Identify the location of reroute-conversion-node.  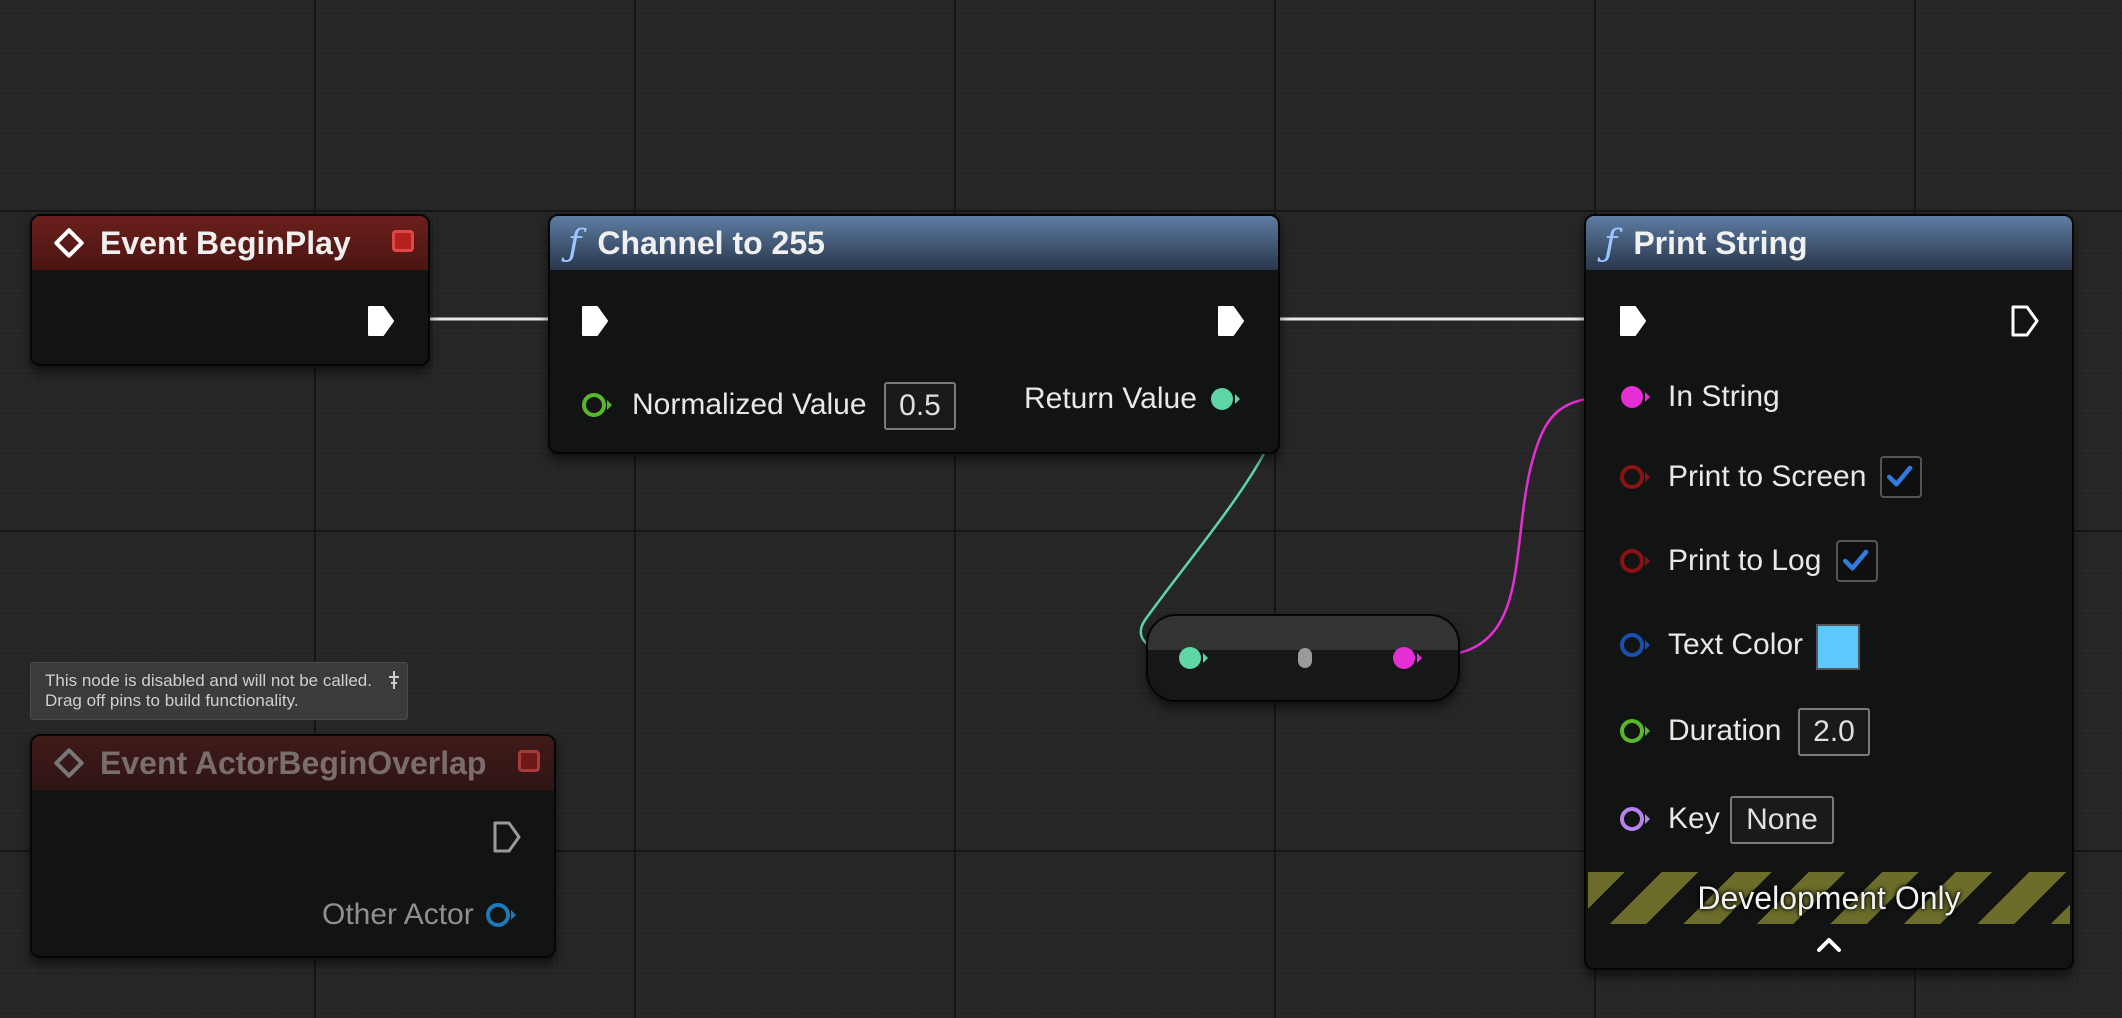
(1303, 658).